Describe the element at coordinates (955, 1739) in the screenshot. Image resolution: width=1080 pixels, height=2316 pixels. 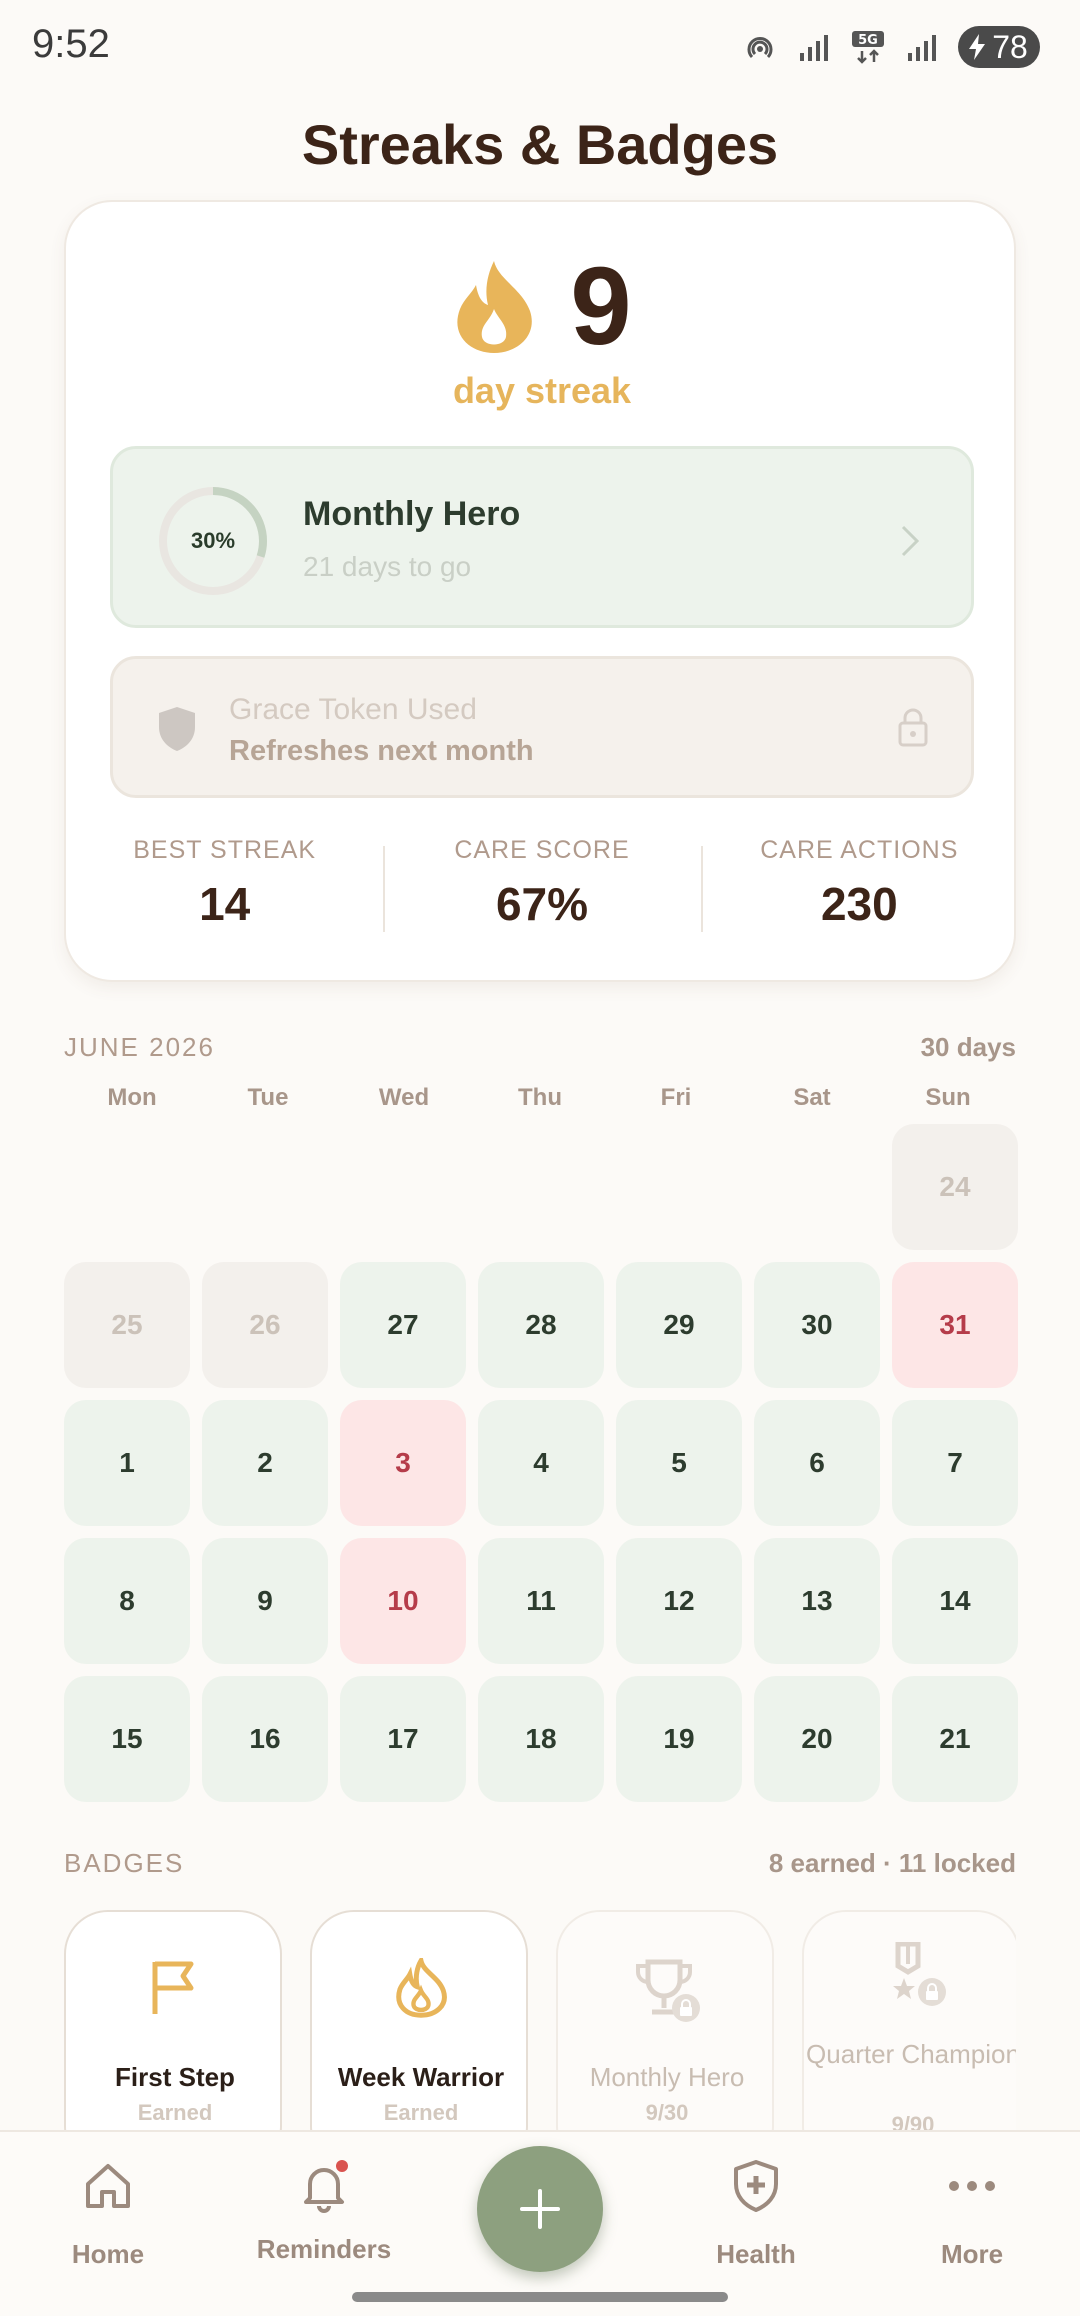
I see `calendar-day: 21` at that location.